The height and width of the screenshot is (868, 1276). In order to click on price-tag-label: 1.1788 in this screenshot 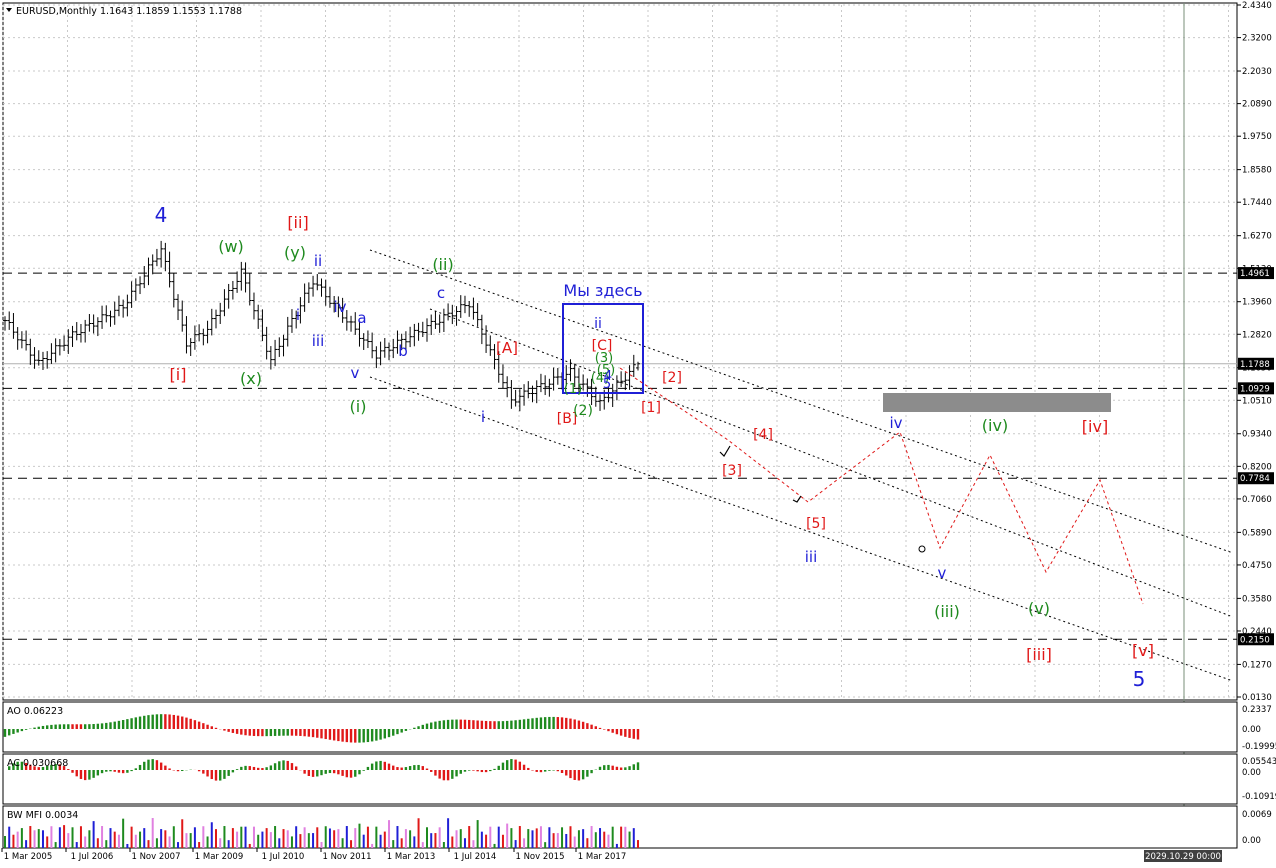, I will do `click(1255, 365)`.